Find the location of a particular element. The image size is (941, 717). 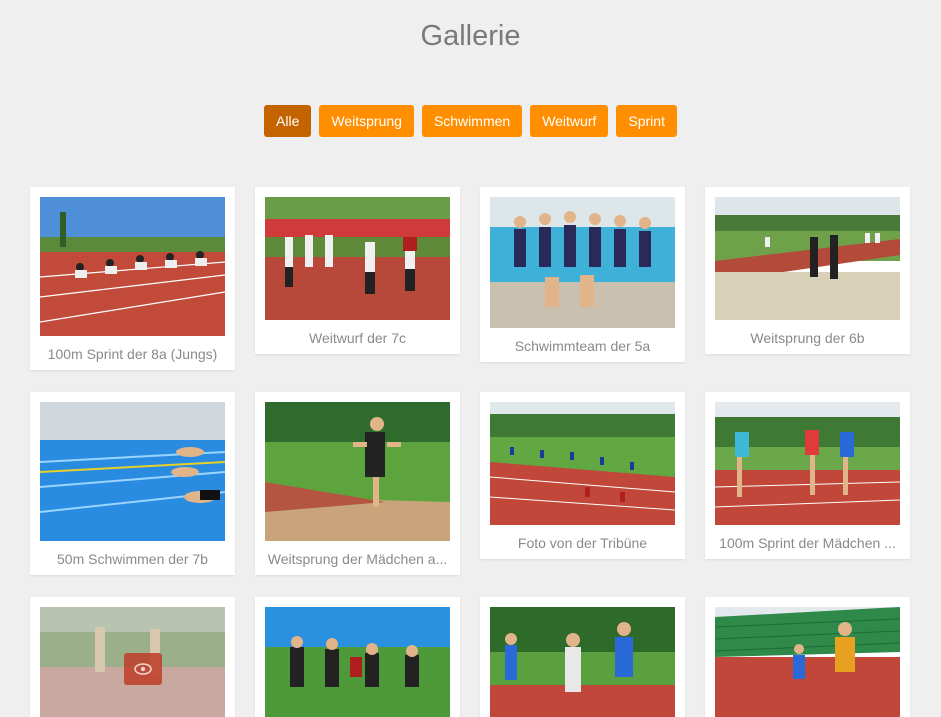

filter-schwimmen-button: Schwimmen is located at coordinates (472, 121).